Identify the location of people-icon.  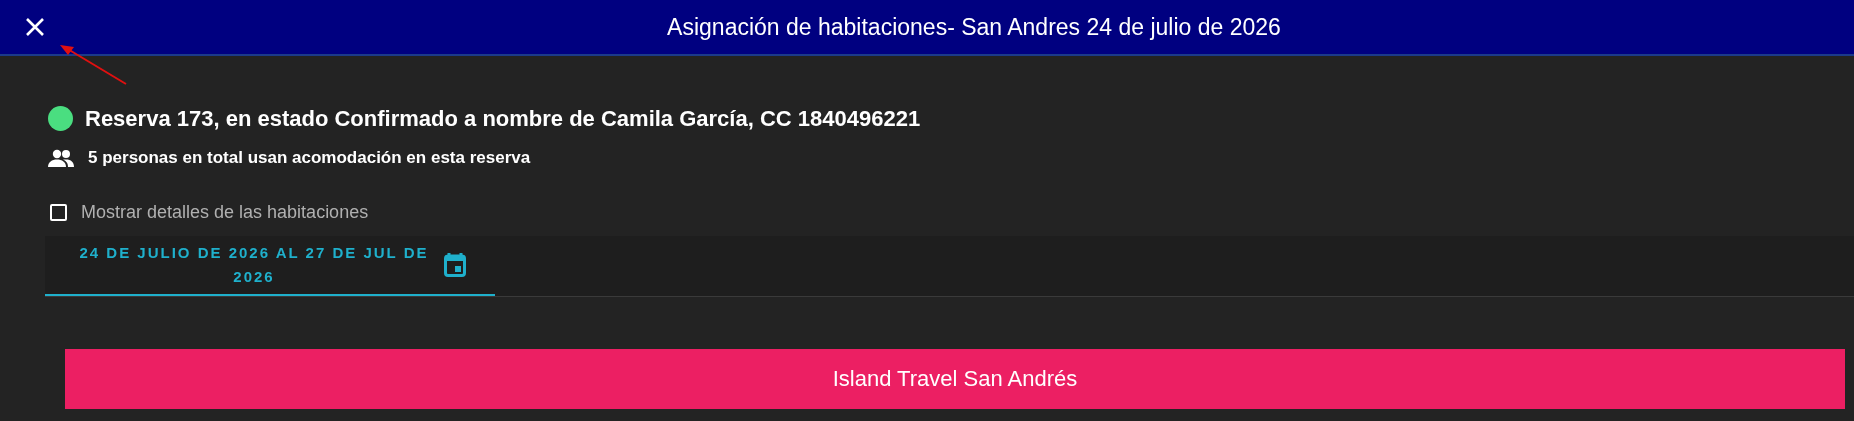
(61, 157).